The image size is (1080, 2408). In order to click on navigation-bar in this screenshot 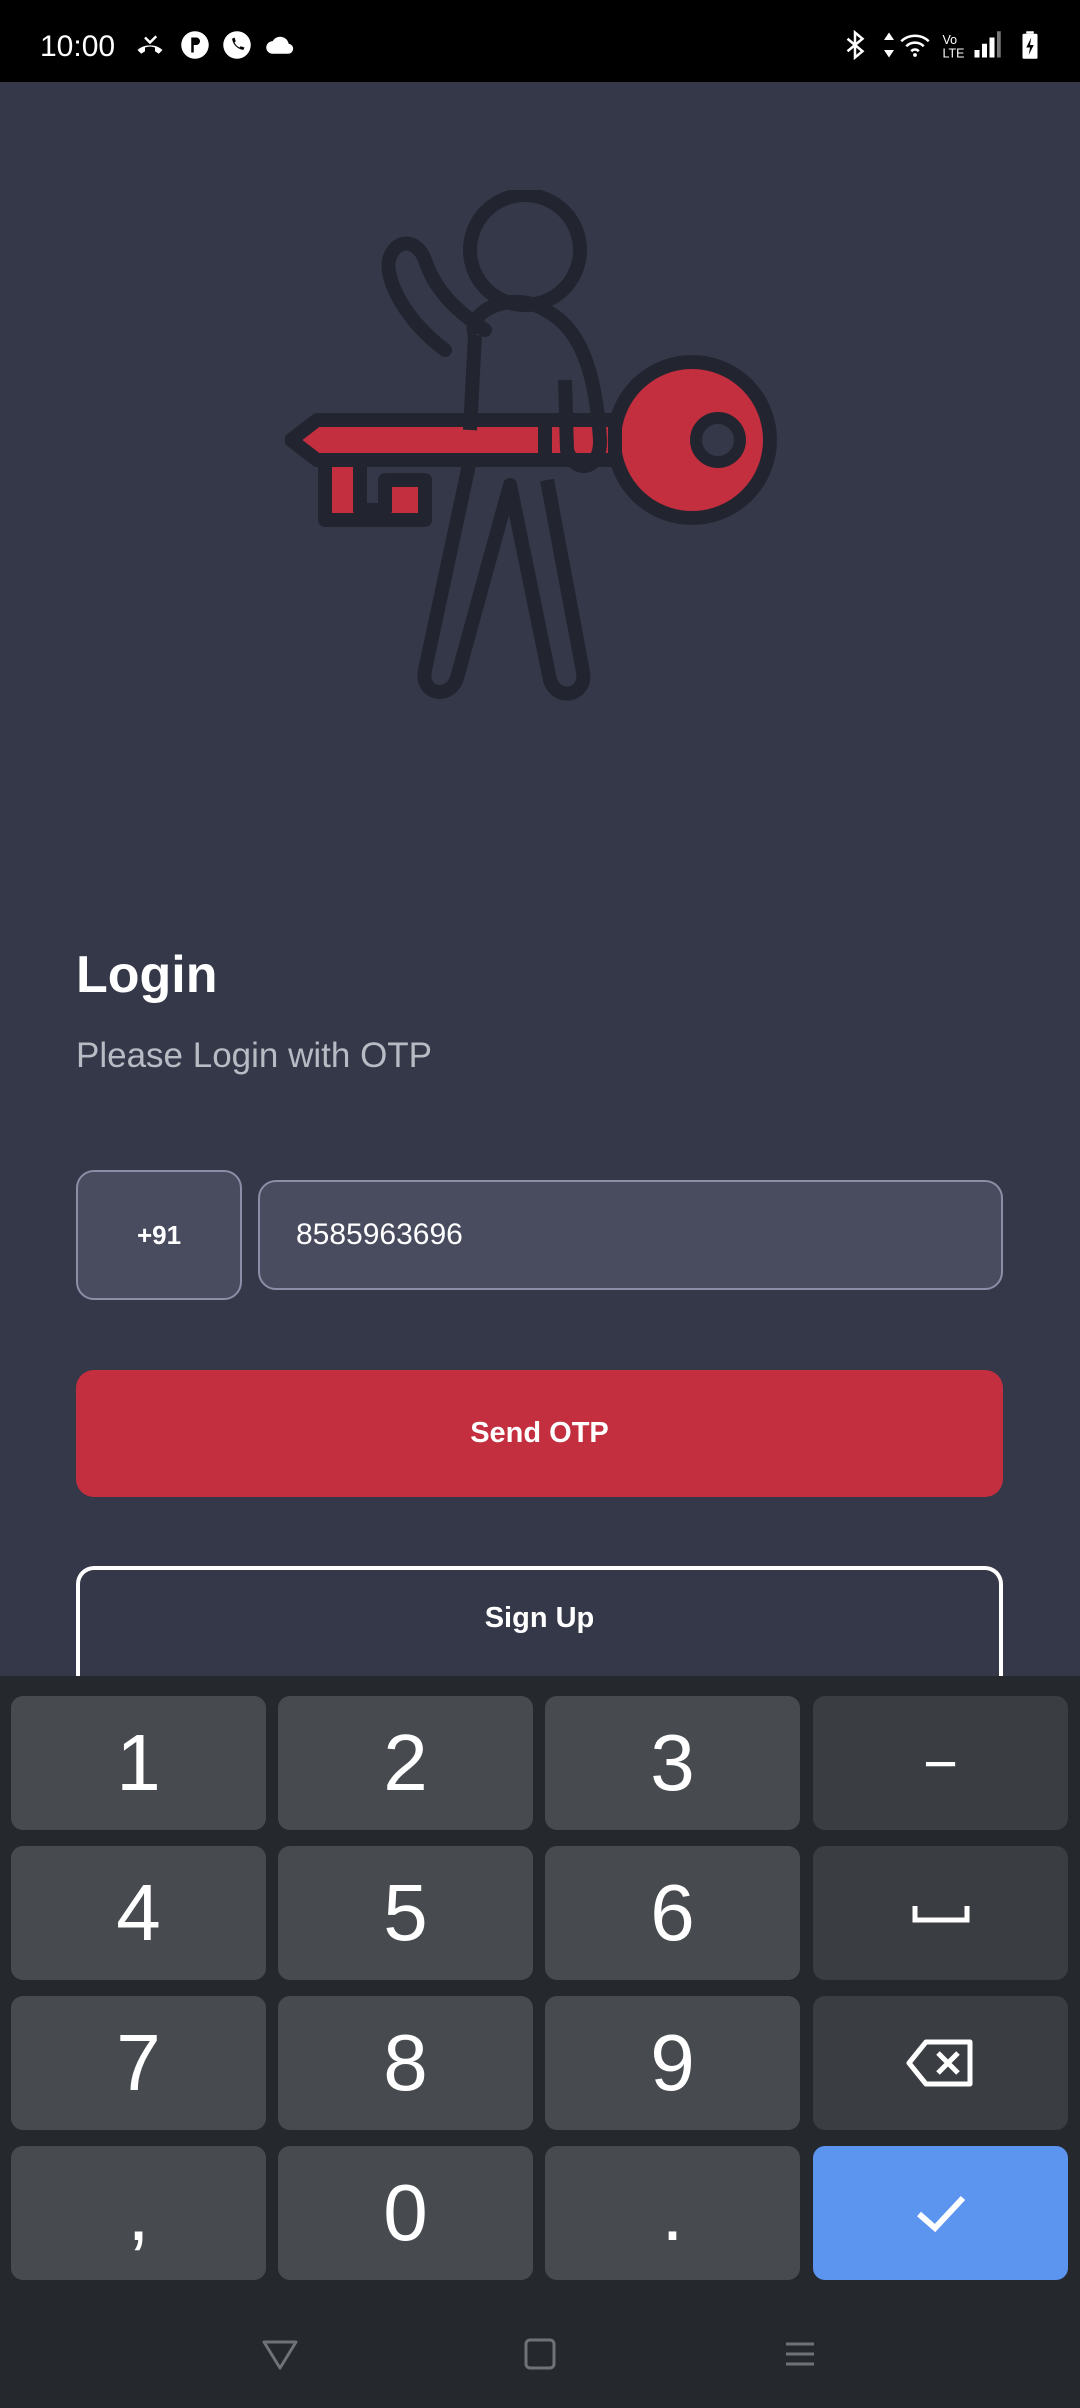, I will do `click(540, 2353)`.